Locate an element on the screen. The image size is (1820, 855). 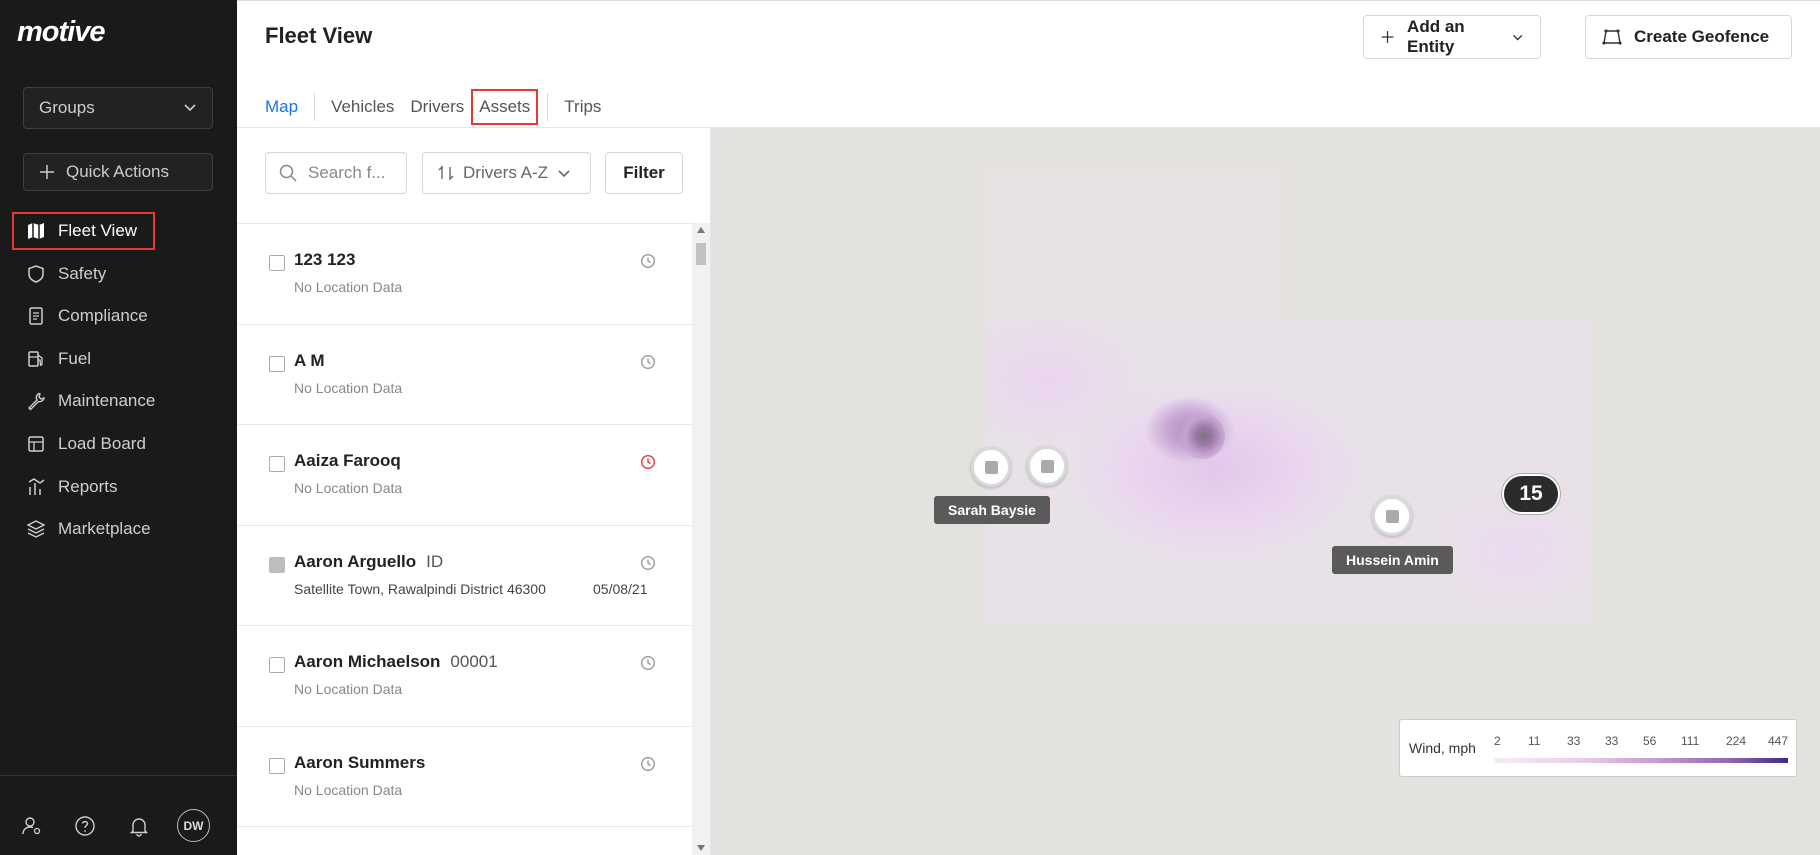
board-icon is located at coordinates (36, 444).